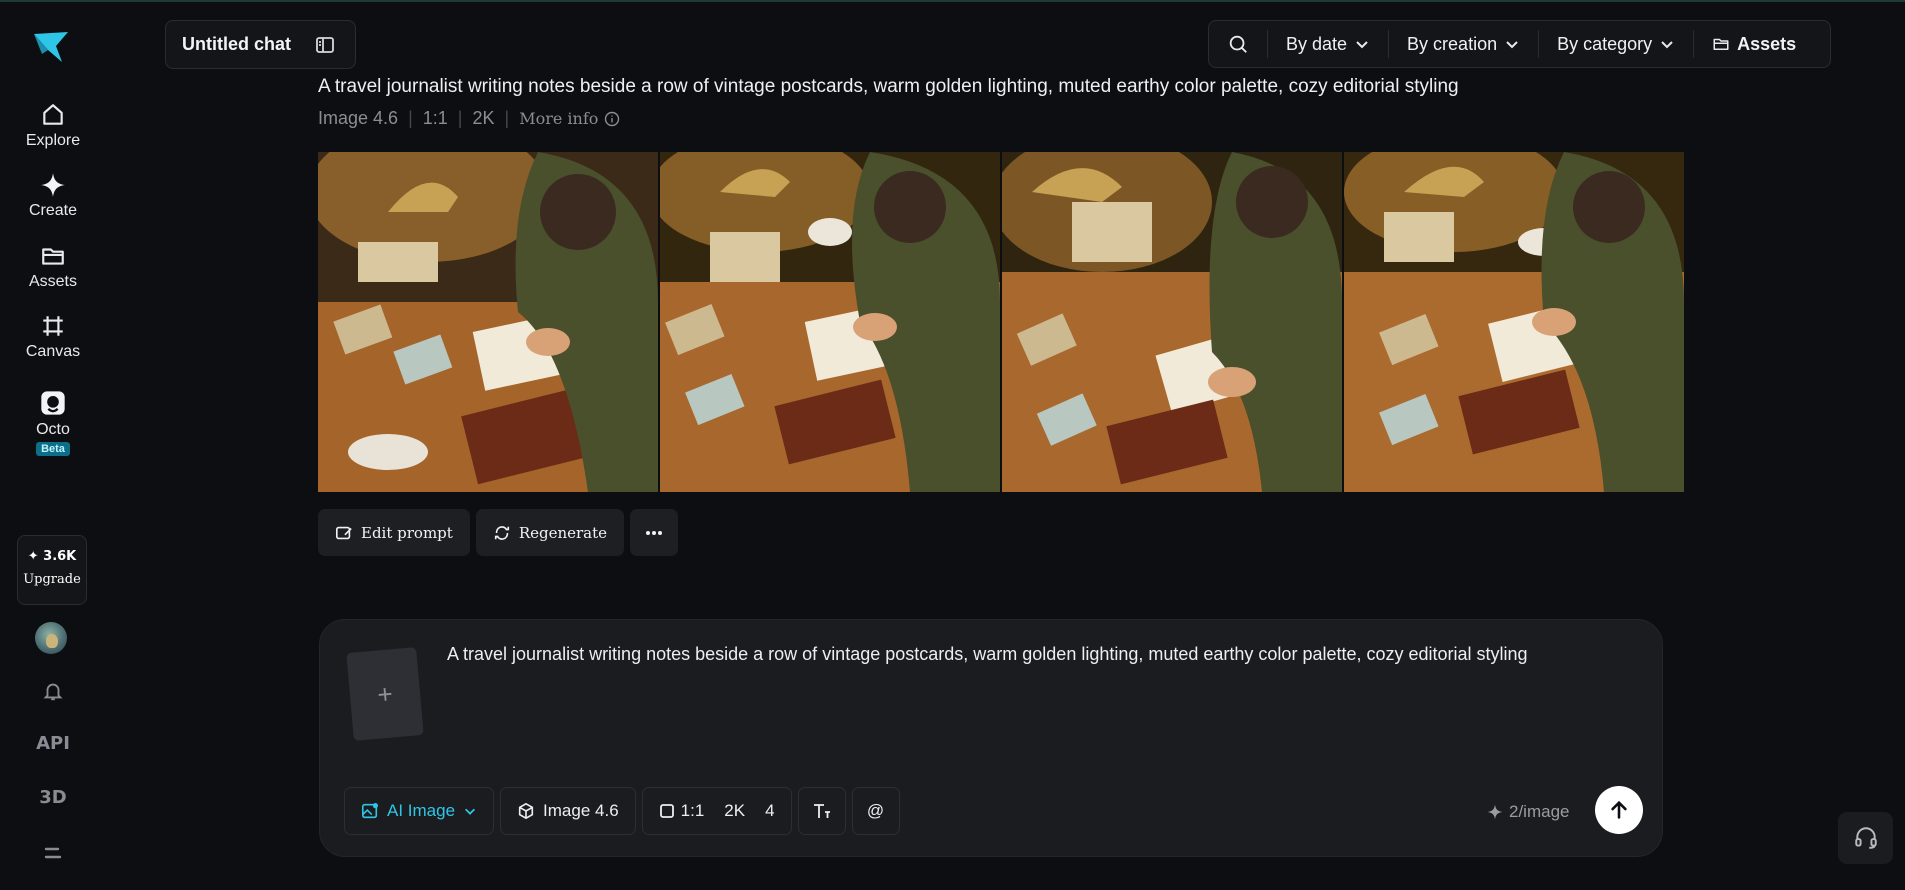 The image size is (1905, 890). What do you see at coordinates (568, 811) in the screenshot?
I see `model-selector: Image 4.6` at bounding box center [568, 811].